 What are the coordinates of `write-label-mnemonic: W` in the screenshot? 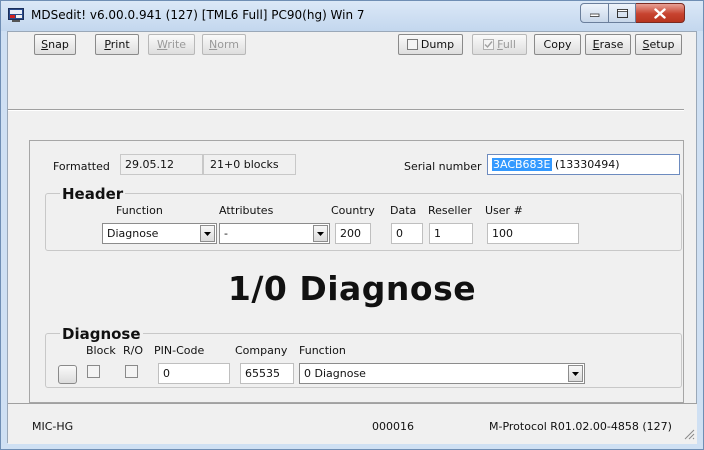 It's located at (162, 44).